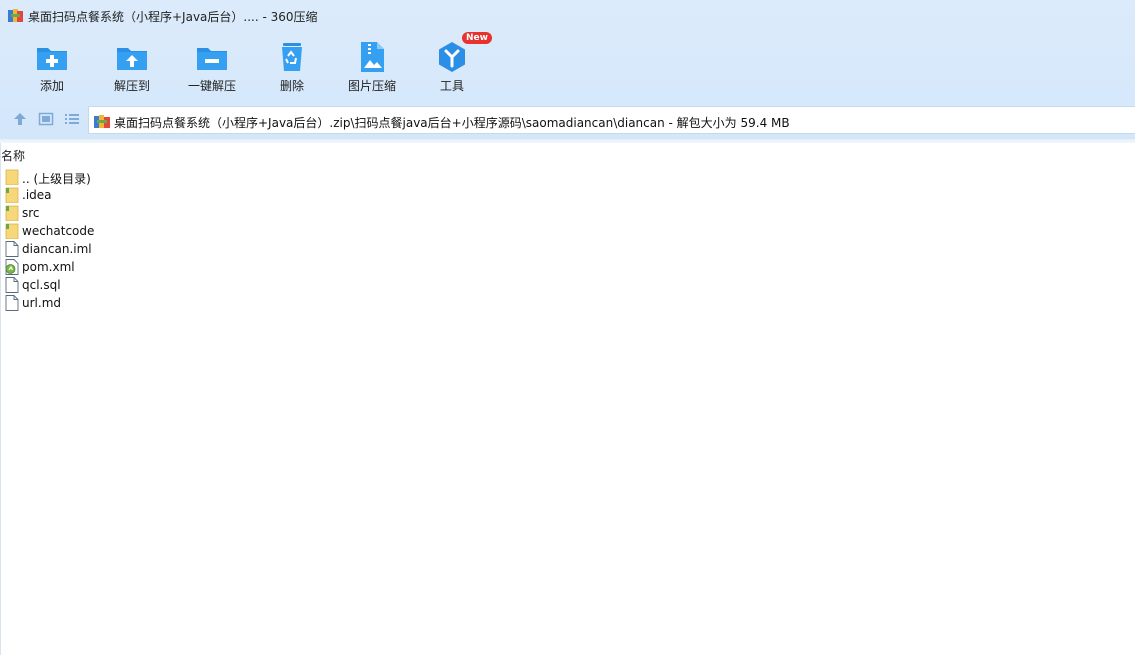 The width and height of the screenshot is (1135, 655). I want to click on one-click-extract-icon, so click(212, 59).